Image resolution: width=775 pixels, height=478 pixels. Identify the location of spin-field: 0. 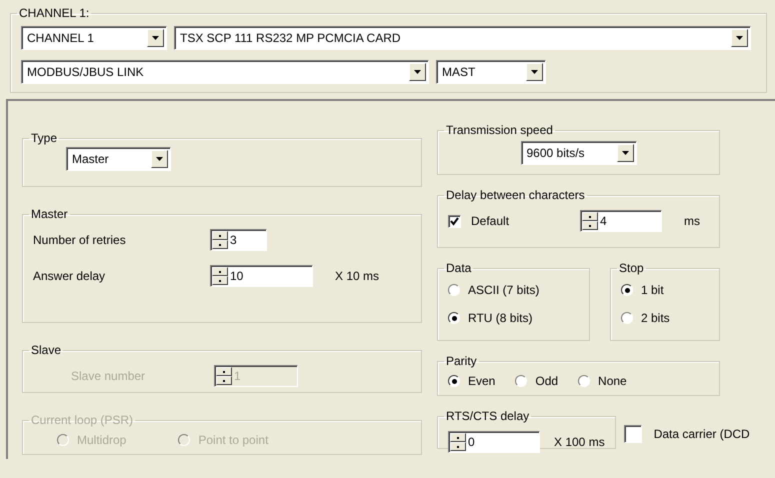
(494, 442).